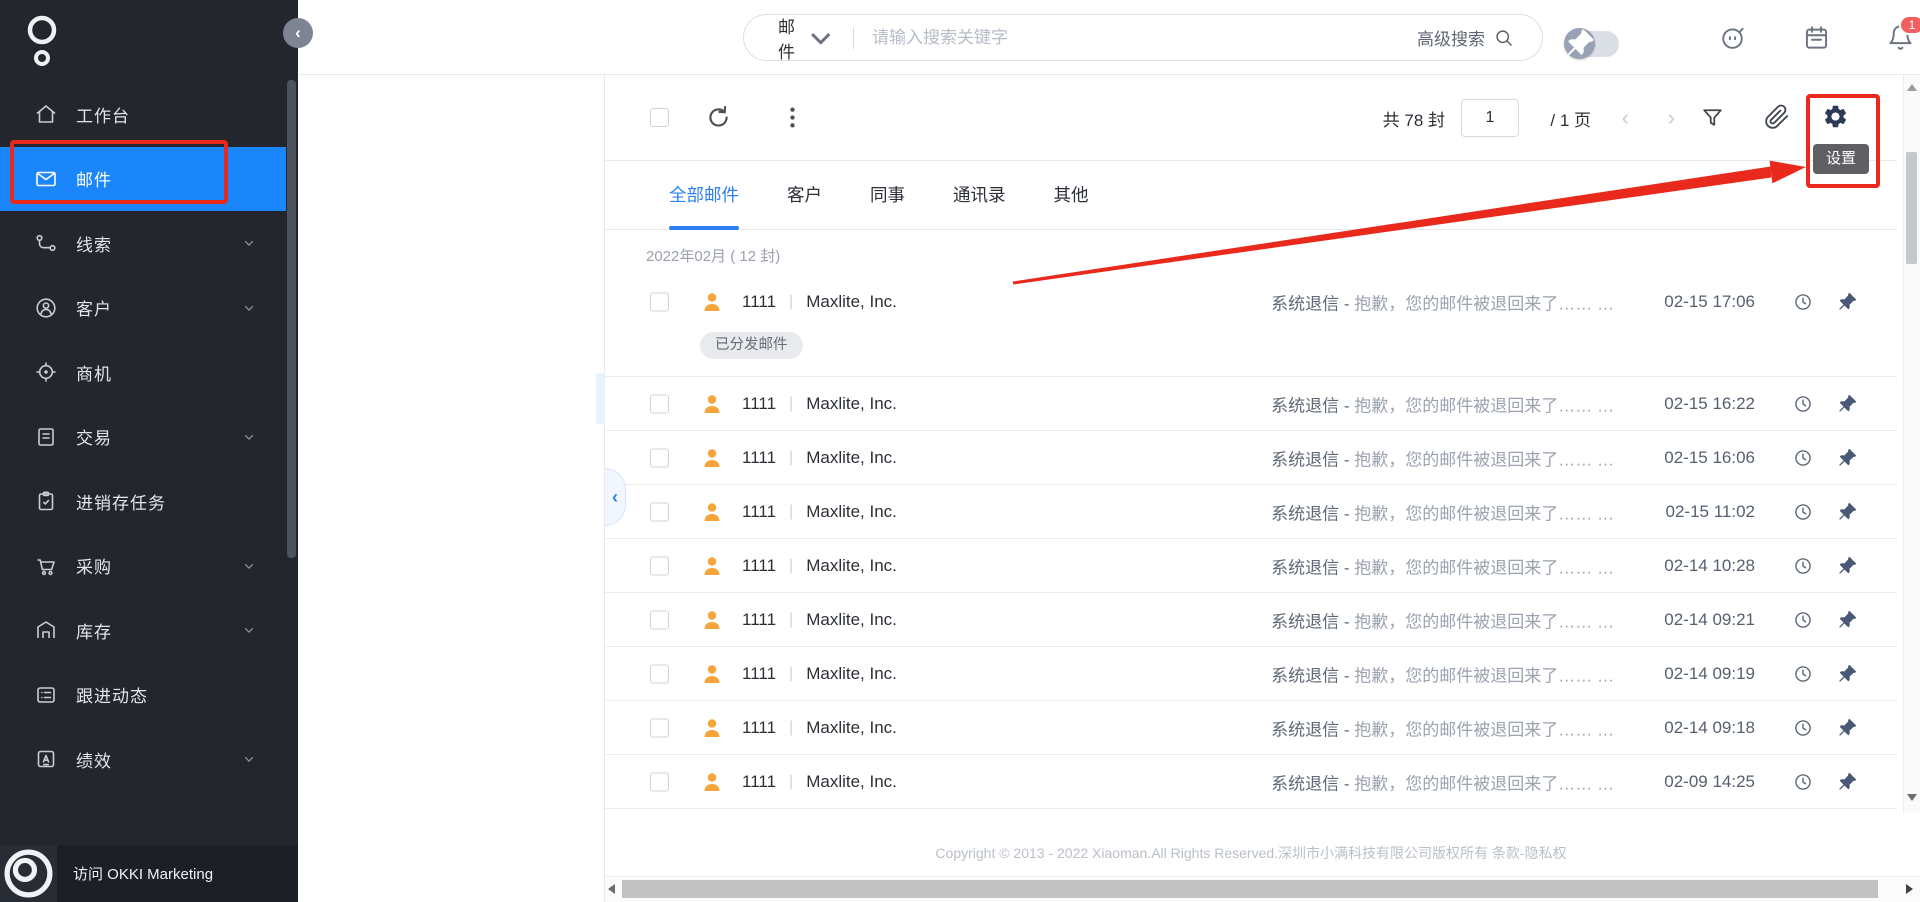  I want to click on tab-全部邮件: 全部邮件, so click(704, 195).